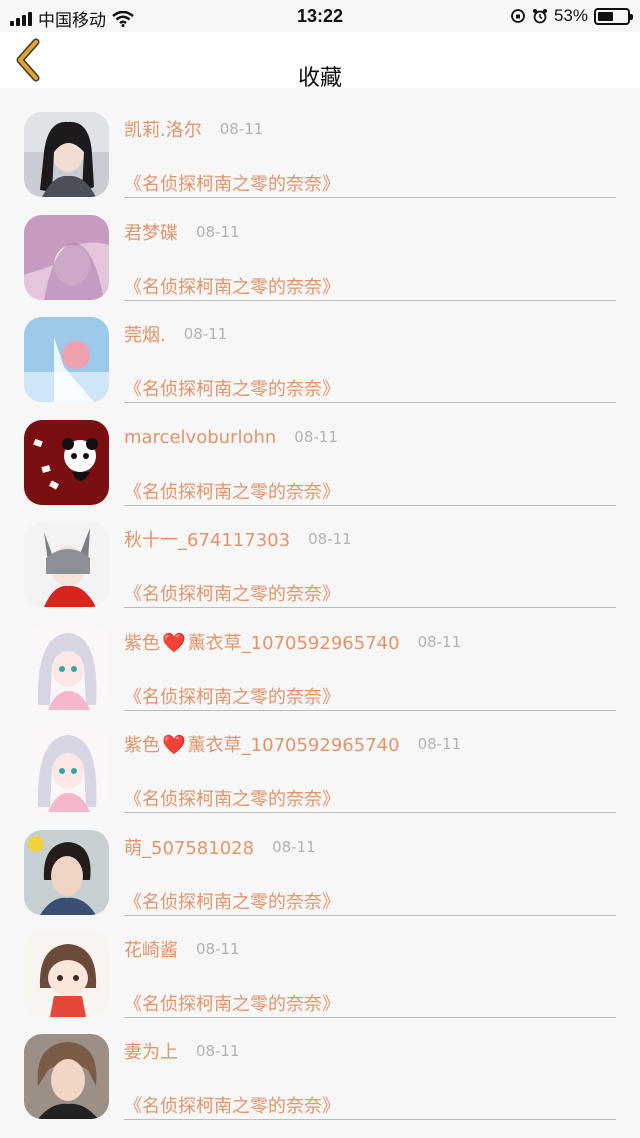 The image size is (640, 1138). What do you see at coordinates (518, 16) in the screenshot?
I see `rotation-lock-icon` at bounding box center [518, 16].